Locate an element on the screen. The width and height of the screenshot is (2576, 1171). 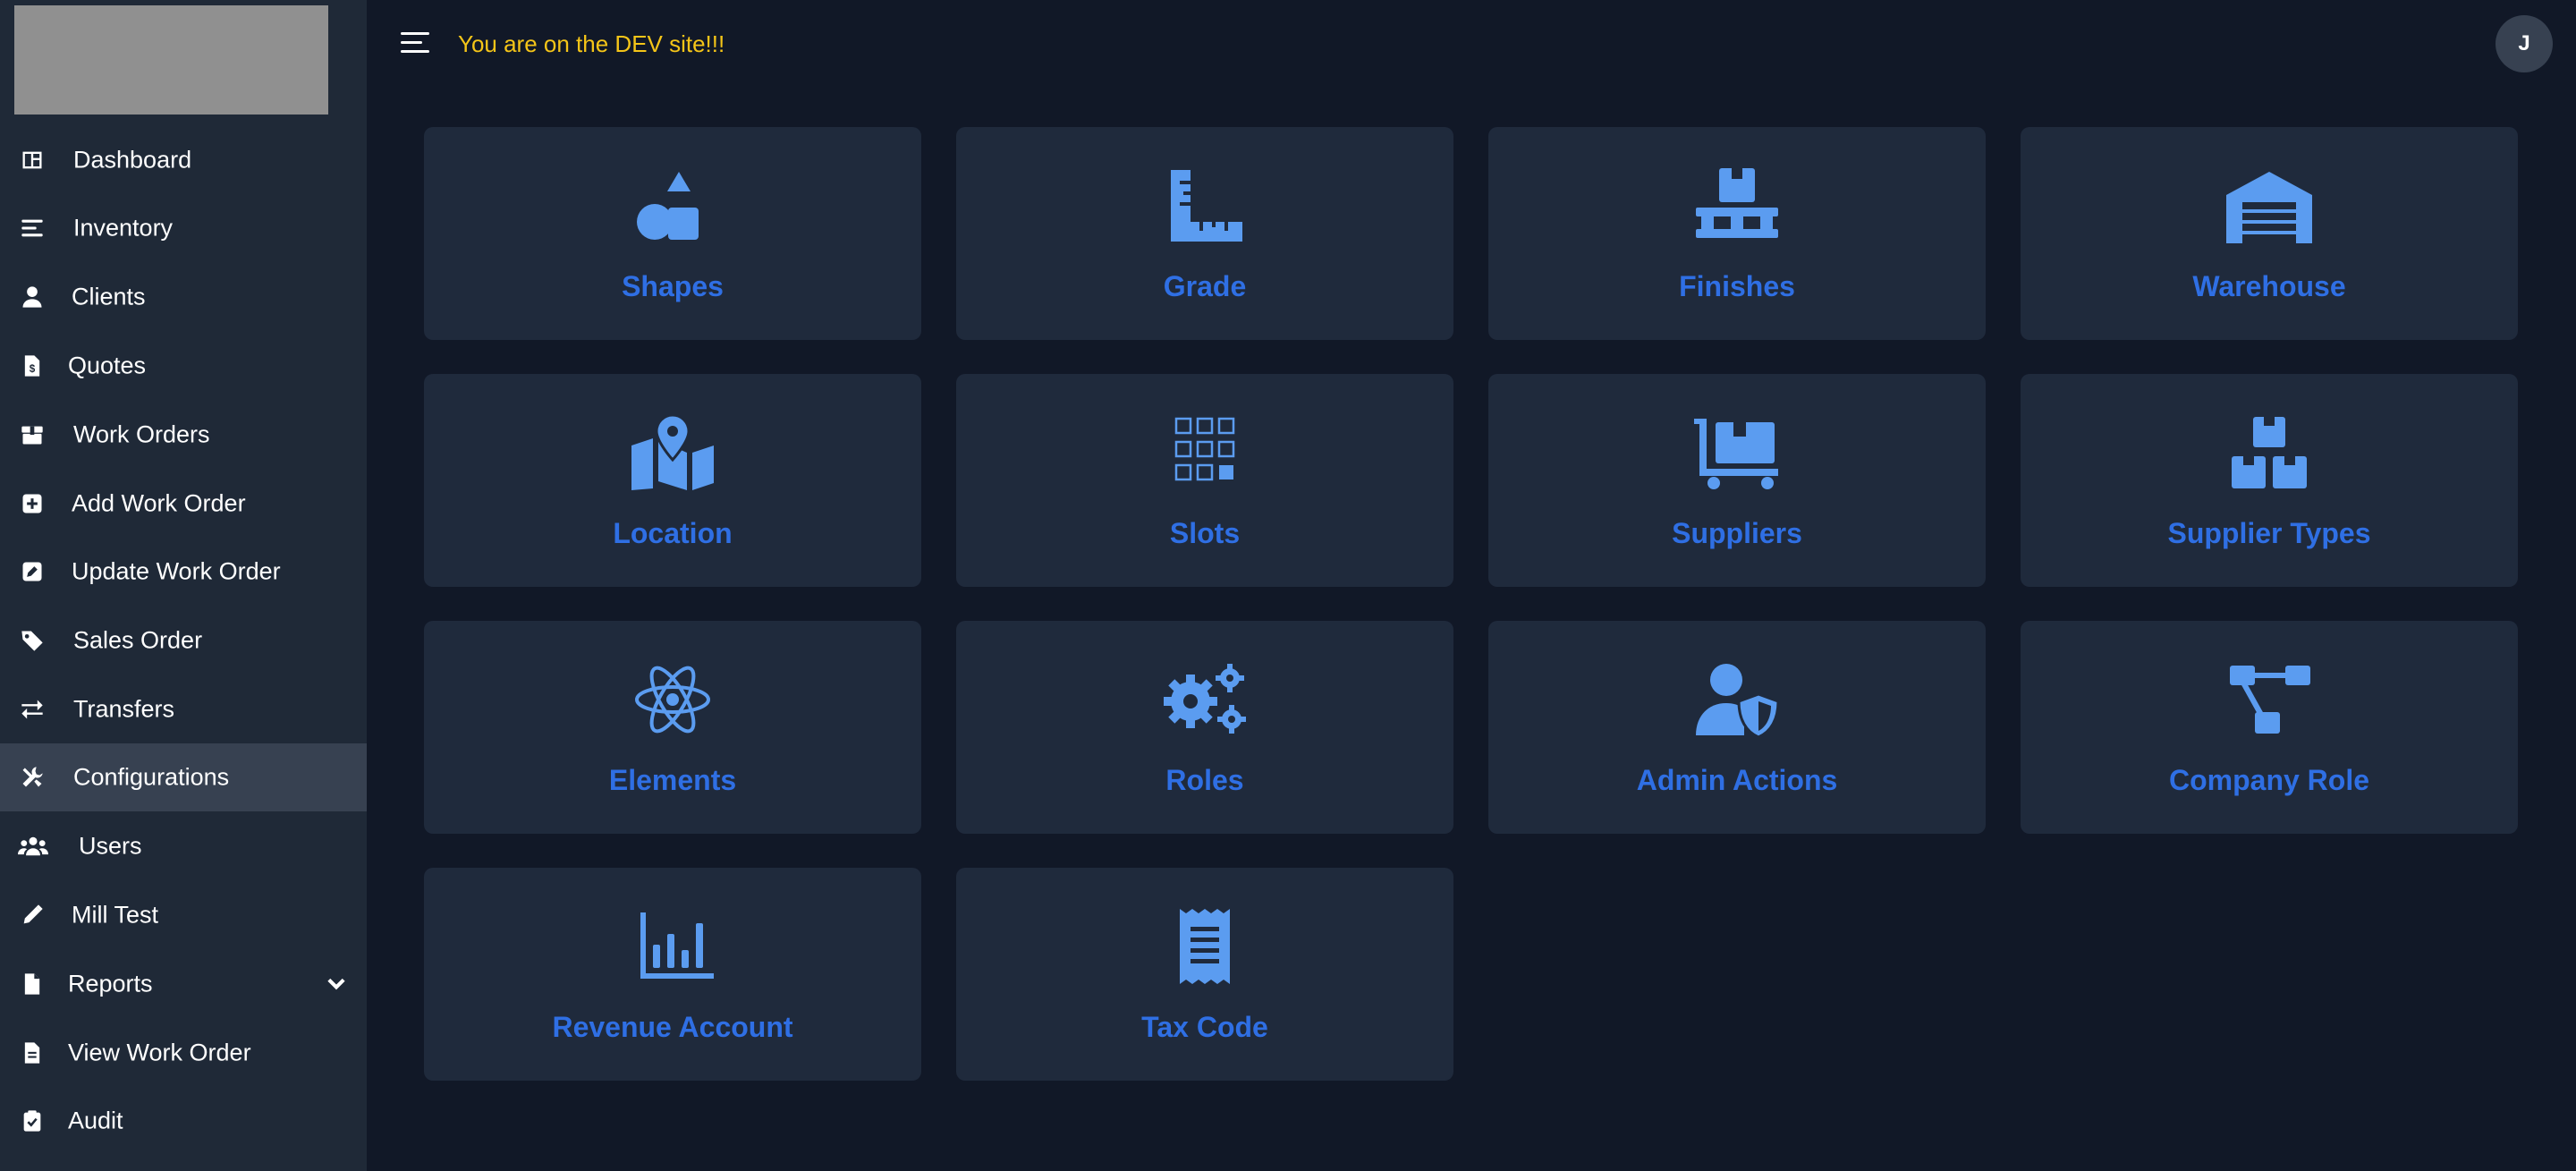
ruler-combined-icon is located at coordinates (1205, 205).